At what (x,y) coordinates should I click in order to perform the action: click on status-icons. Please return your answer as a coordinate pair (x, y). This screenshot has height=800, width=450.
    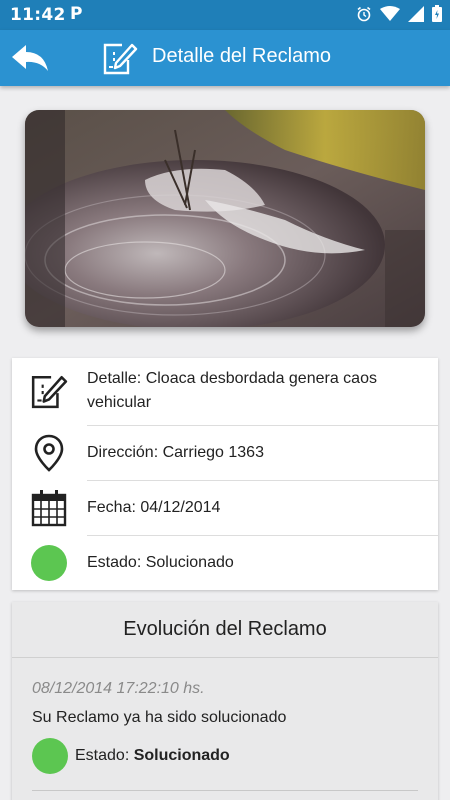
    Looking at the image, I should click on (399, 13).